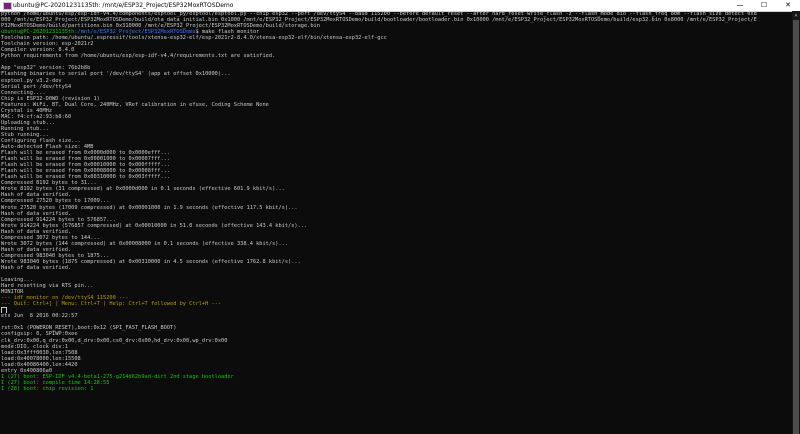  Describe the element at coordinates (788, 5) in the screenshot. I see `close-button: ✕` at that location.